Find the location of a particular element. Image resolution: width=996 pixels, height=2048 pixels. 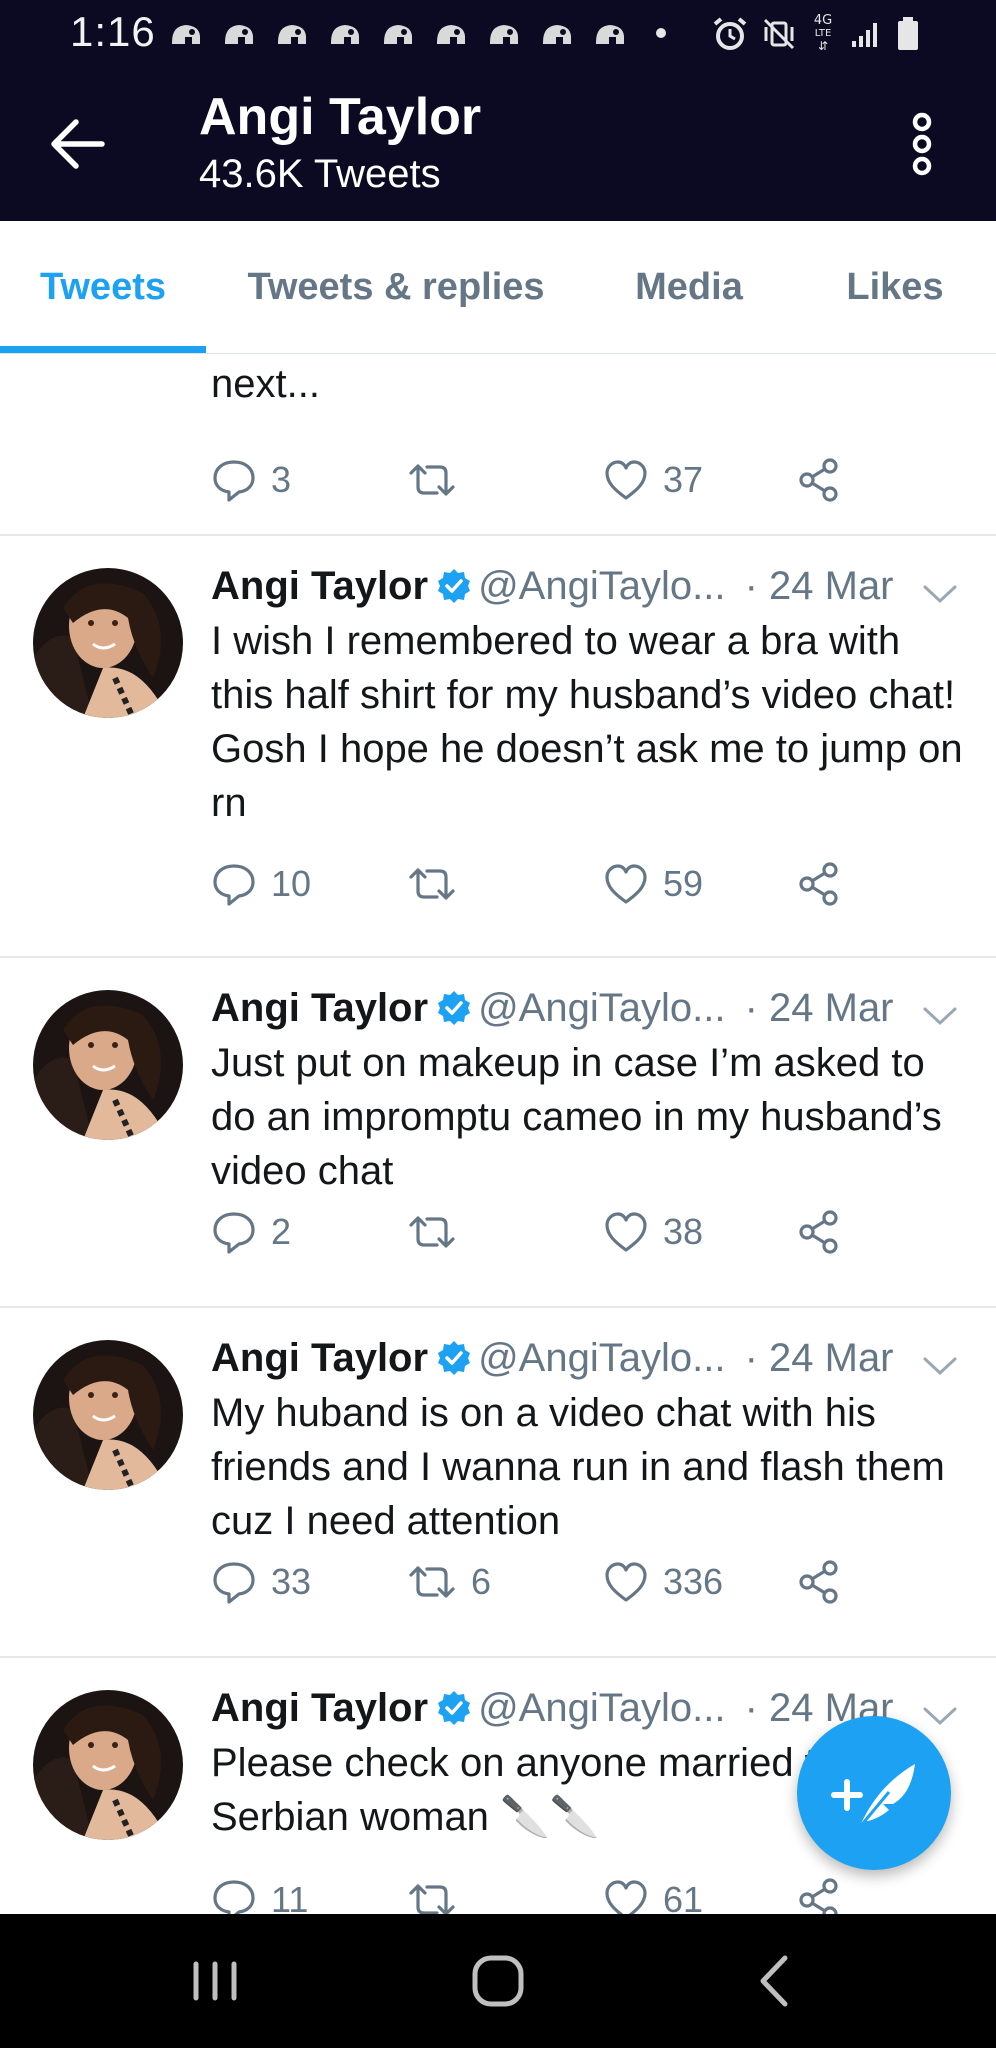

reply-button: 11 is located at coordinates (259, 1893).